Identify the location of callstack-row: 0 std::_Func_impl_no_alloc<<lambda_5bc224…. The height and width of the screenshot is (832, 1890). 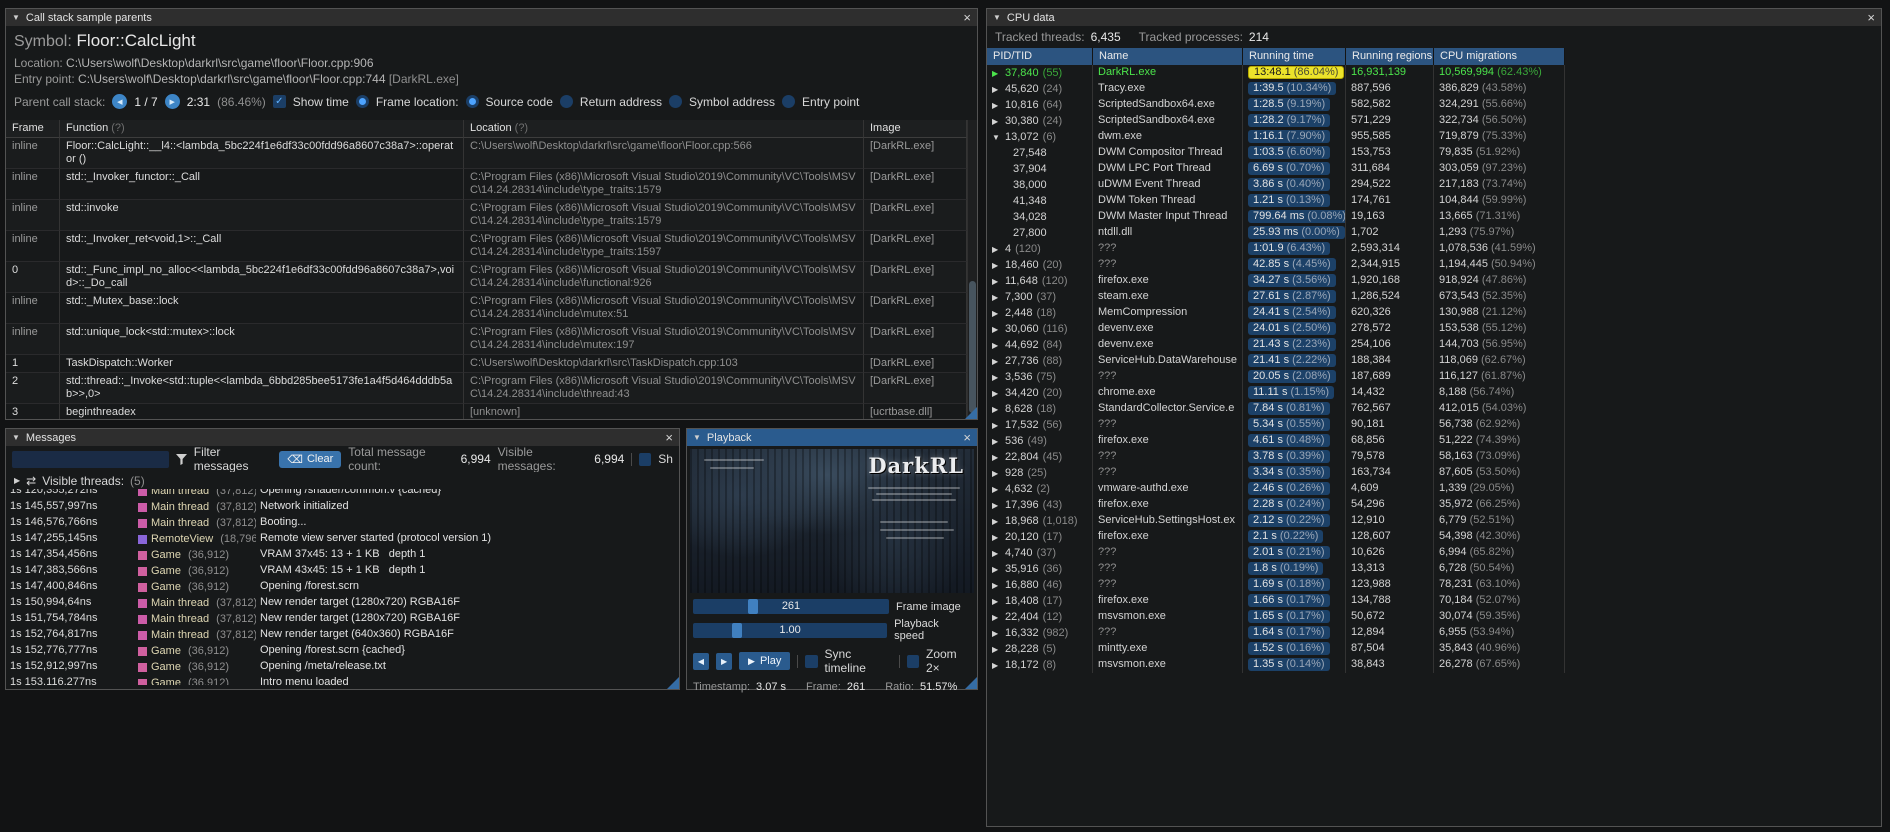
(486, 277).